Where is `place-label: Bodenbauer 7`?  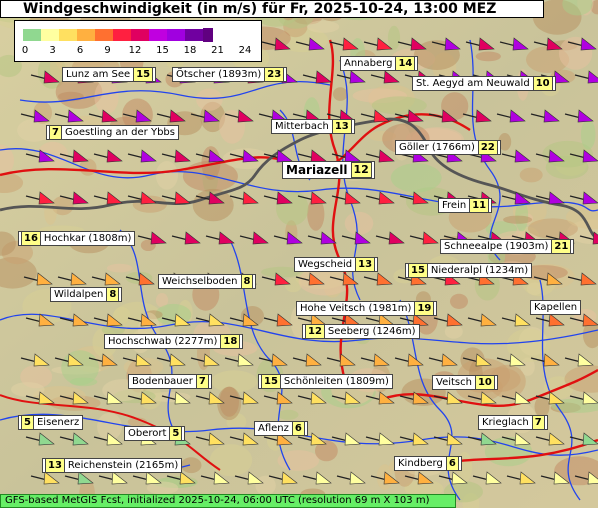
place-label: Bodenbauer 7 is located at coordinates (170, 381).